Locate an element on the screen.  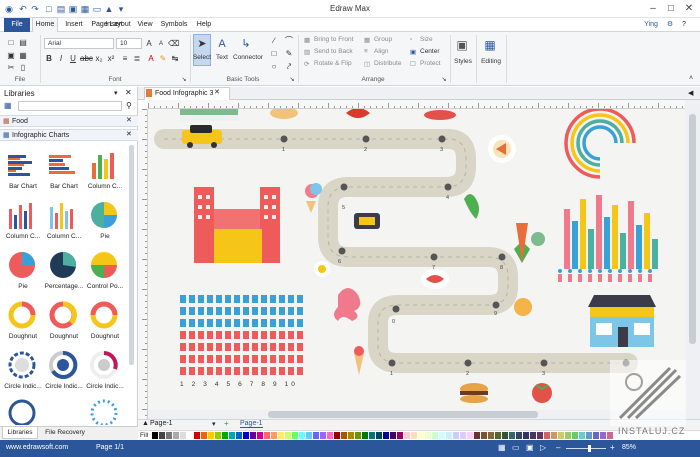
decrease-font-icon: A is located at coordinates (161, 44).